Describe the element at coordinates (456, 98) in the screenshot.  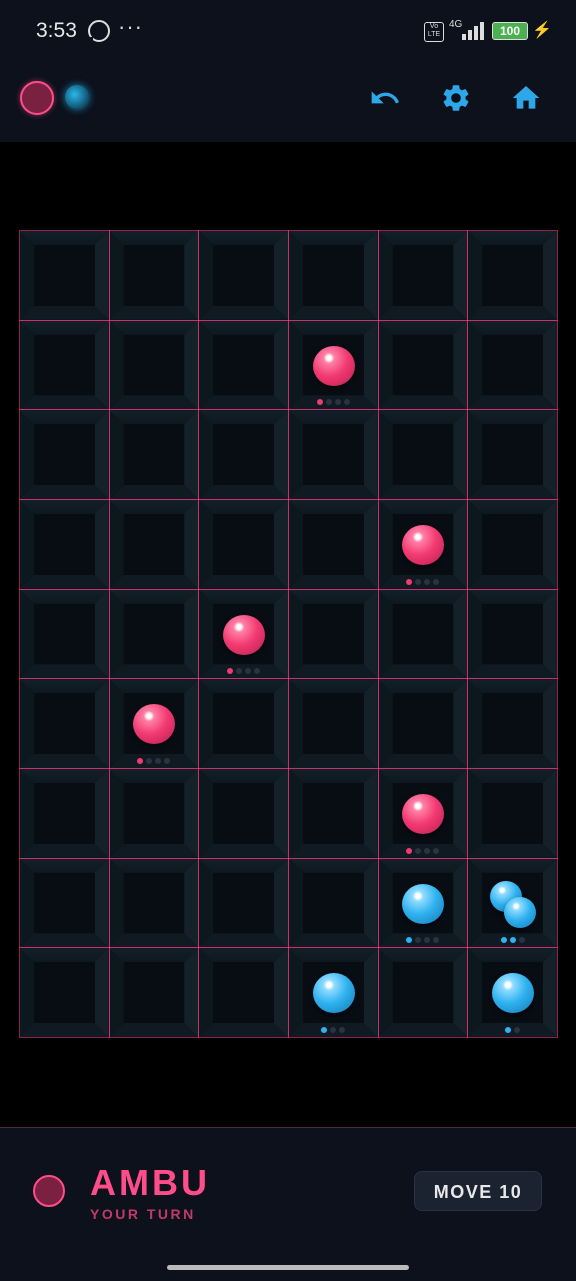
I see `settings-gear-icon` at that location.